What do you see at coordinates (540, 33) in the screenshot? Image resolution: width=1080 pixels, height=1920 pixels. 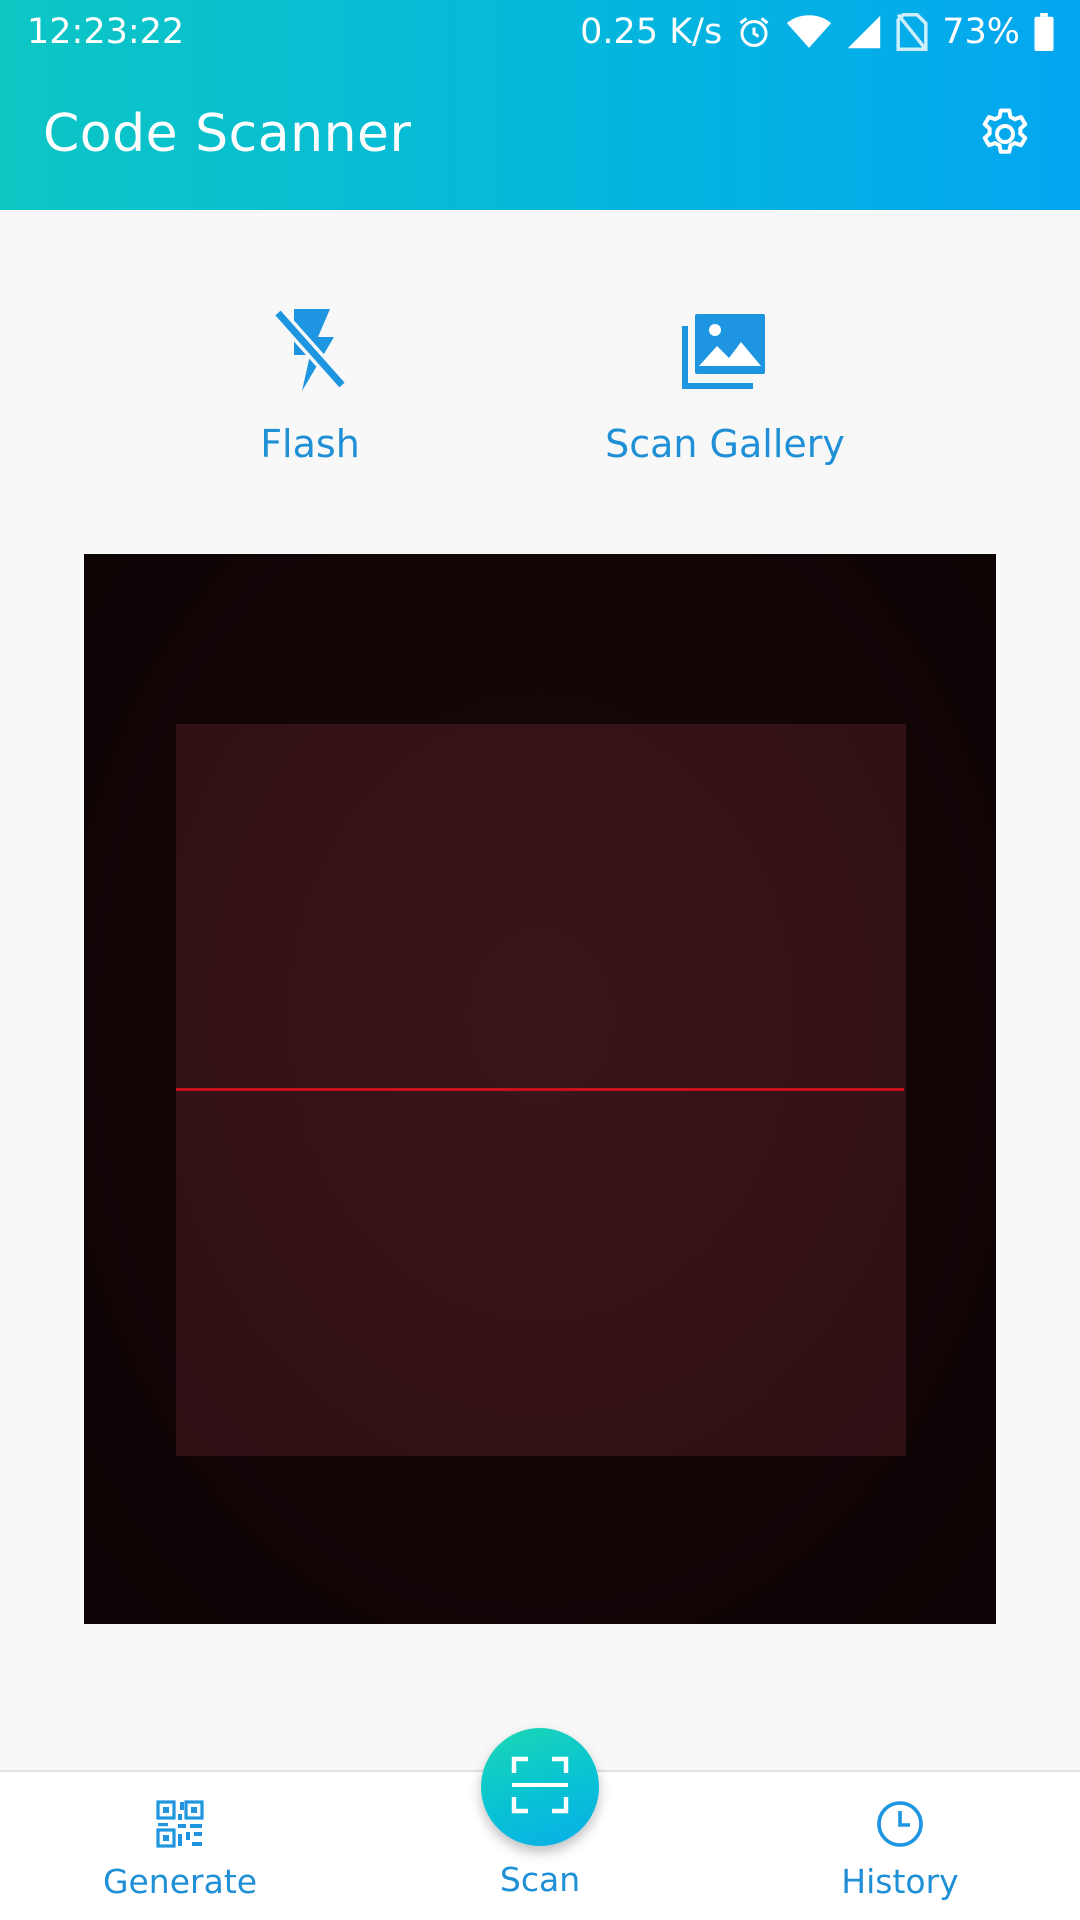 I see `status-bar: 12:23:22 0.25 K/s 73%` at bounding box center [540, 33].